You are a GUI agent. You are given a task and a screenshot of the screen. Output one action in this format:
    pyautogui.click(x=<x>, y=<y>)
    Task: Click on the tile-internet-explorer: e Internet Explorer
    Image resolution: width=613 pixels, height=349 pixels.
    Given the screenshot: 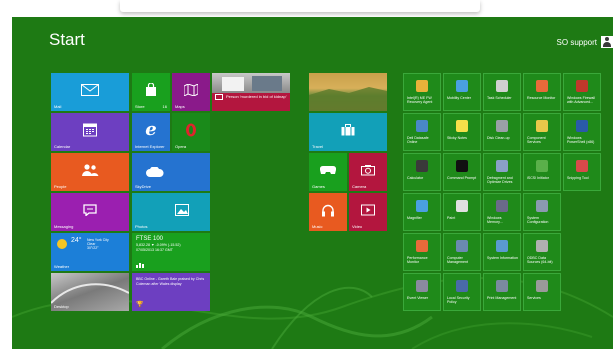 What is the action you would take?
    pyautogui.click(x=151, y=132)
    